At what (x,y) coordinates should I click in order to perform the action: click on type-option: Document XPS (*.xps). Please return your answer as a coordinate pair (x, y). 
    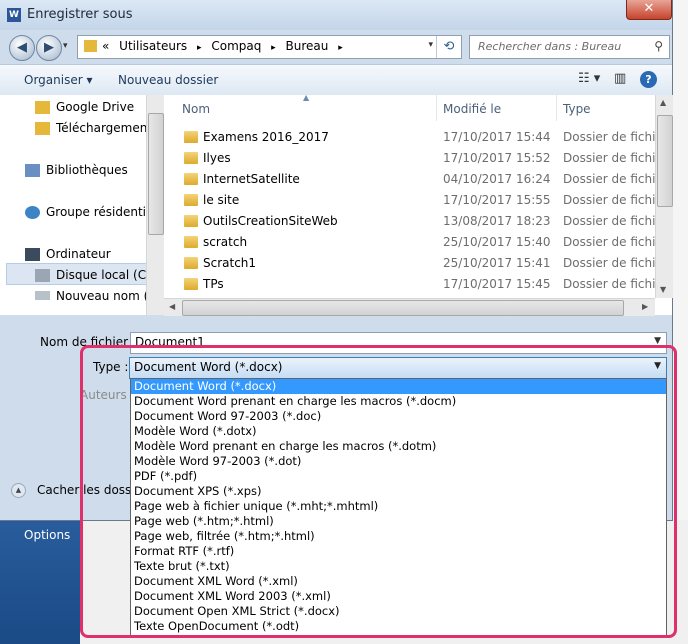
    Looking at the image, I should click on (398, 491).